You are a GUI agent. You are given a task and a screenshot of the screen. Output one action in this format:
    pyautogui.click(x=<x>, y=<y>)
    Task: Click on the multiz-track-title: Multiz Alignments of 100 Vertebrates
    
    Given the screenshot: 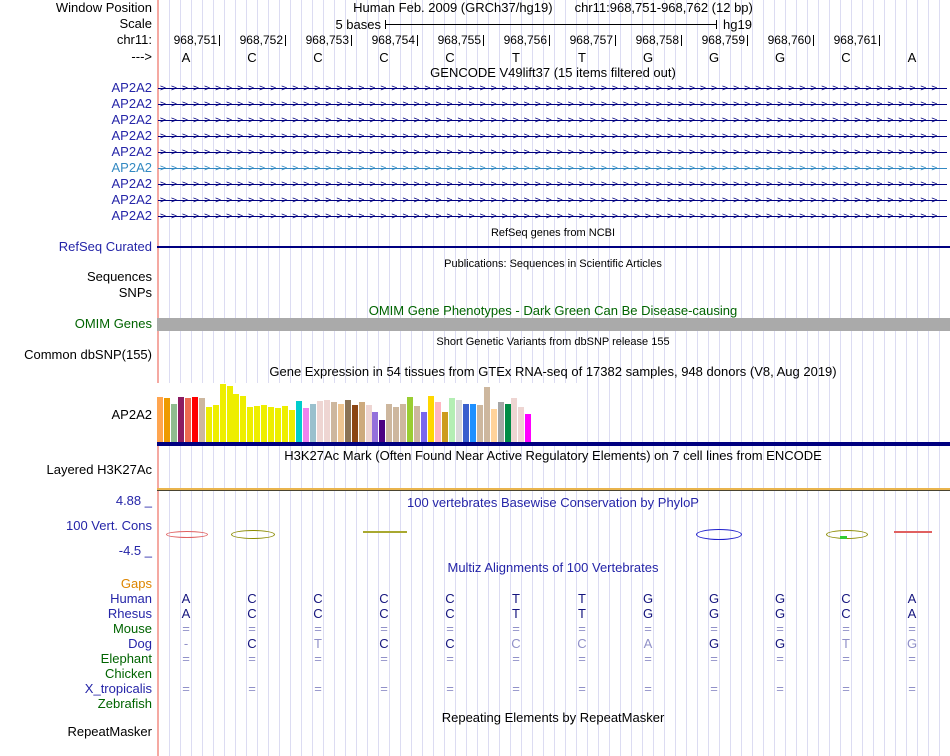 What is the action you would take?
    pyautogui.click(x=553, y=568)
    